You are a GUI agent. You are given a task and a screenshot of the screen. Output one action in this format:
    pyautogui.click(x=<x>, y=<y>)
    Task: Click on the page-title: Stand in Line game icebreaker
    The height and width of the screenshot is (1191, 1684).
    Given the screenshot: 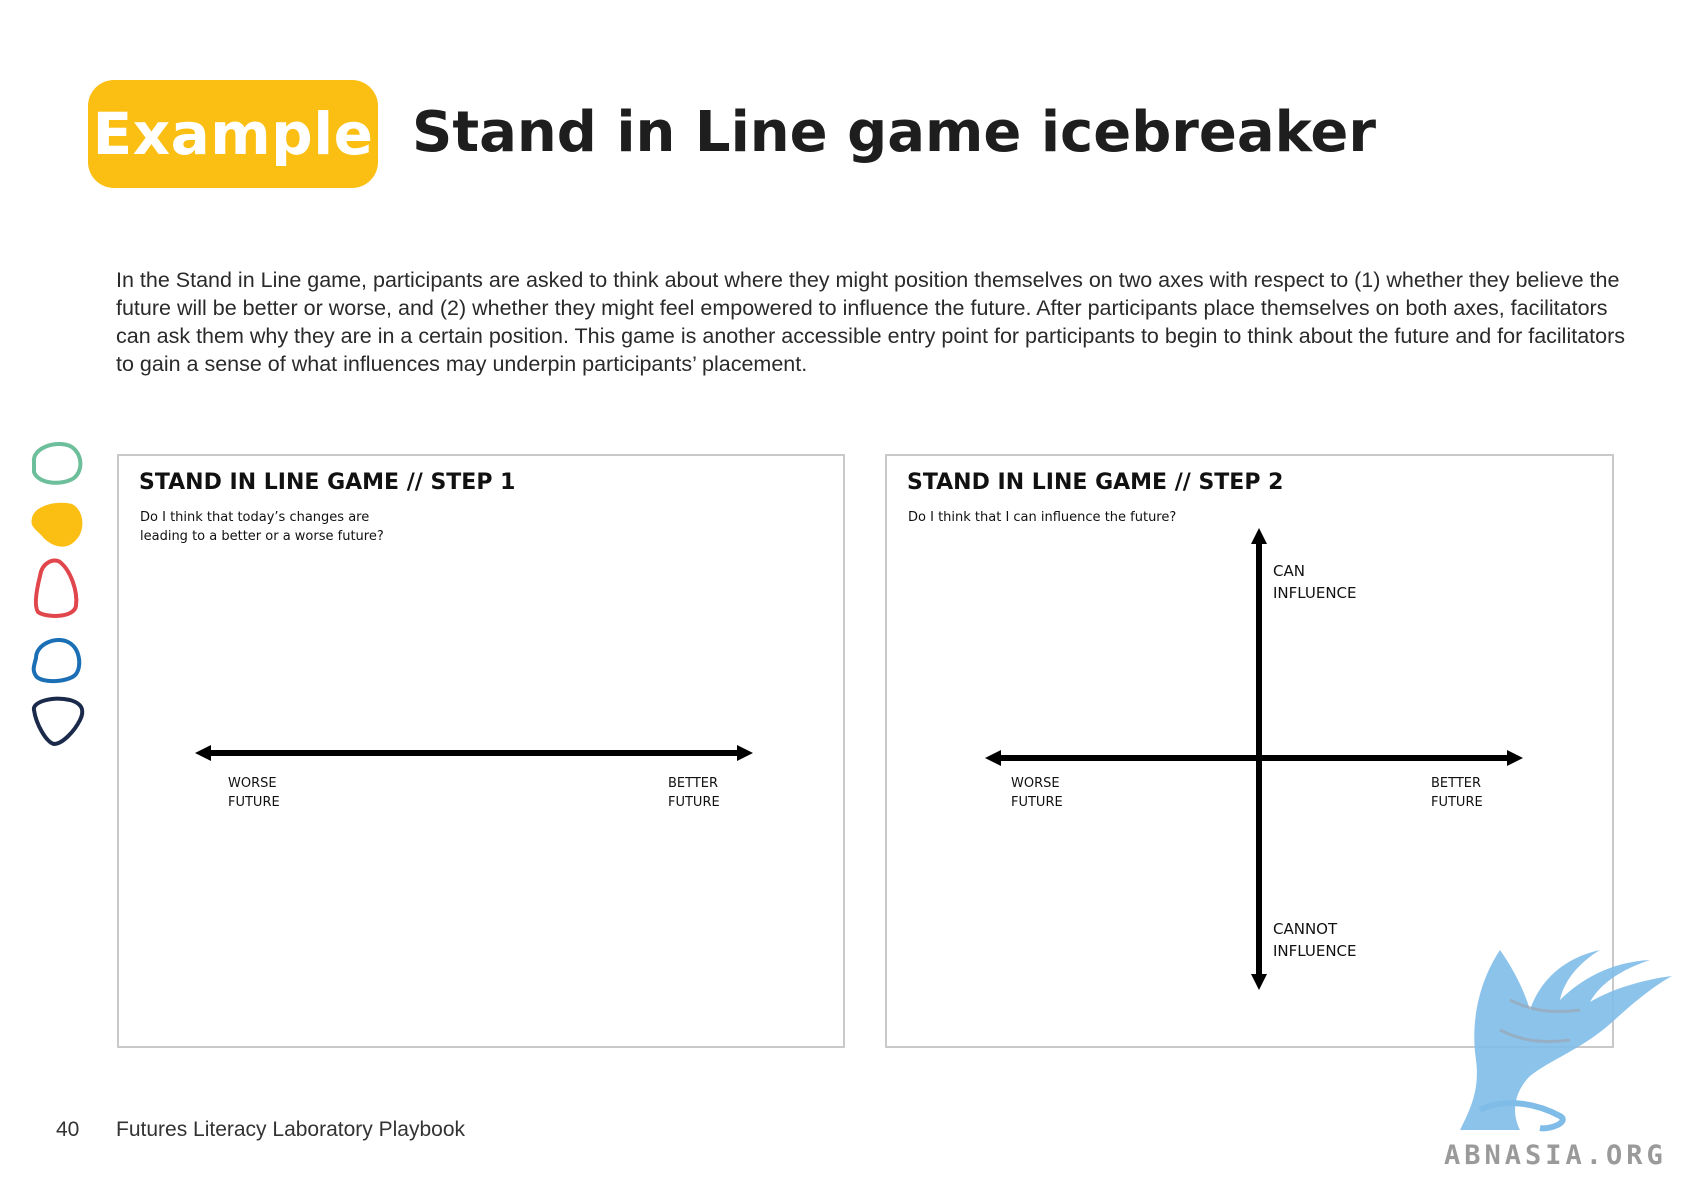 What is the action you would take?
    pyautogui.click(x=894, y=132)
    